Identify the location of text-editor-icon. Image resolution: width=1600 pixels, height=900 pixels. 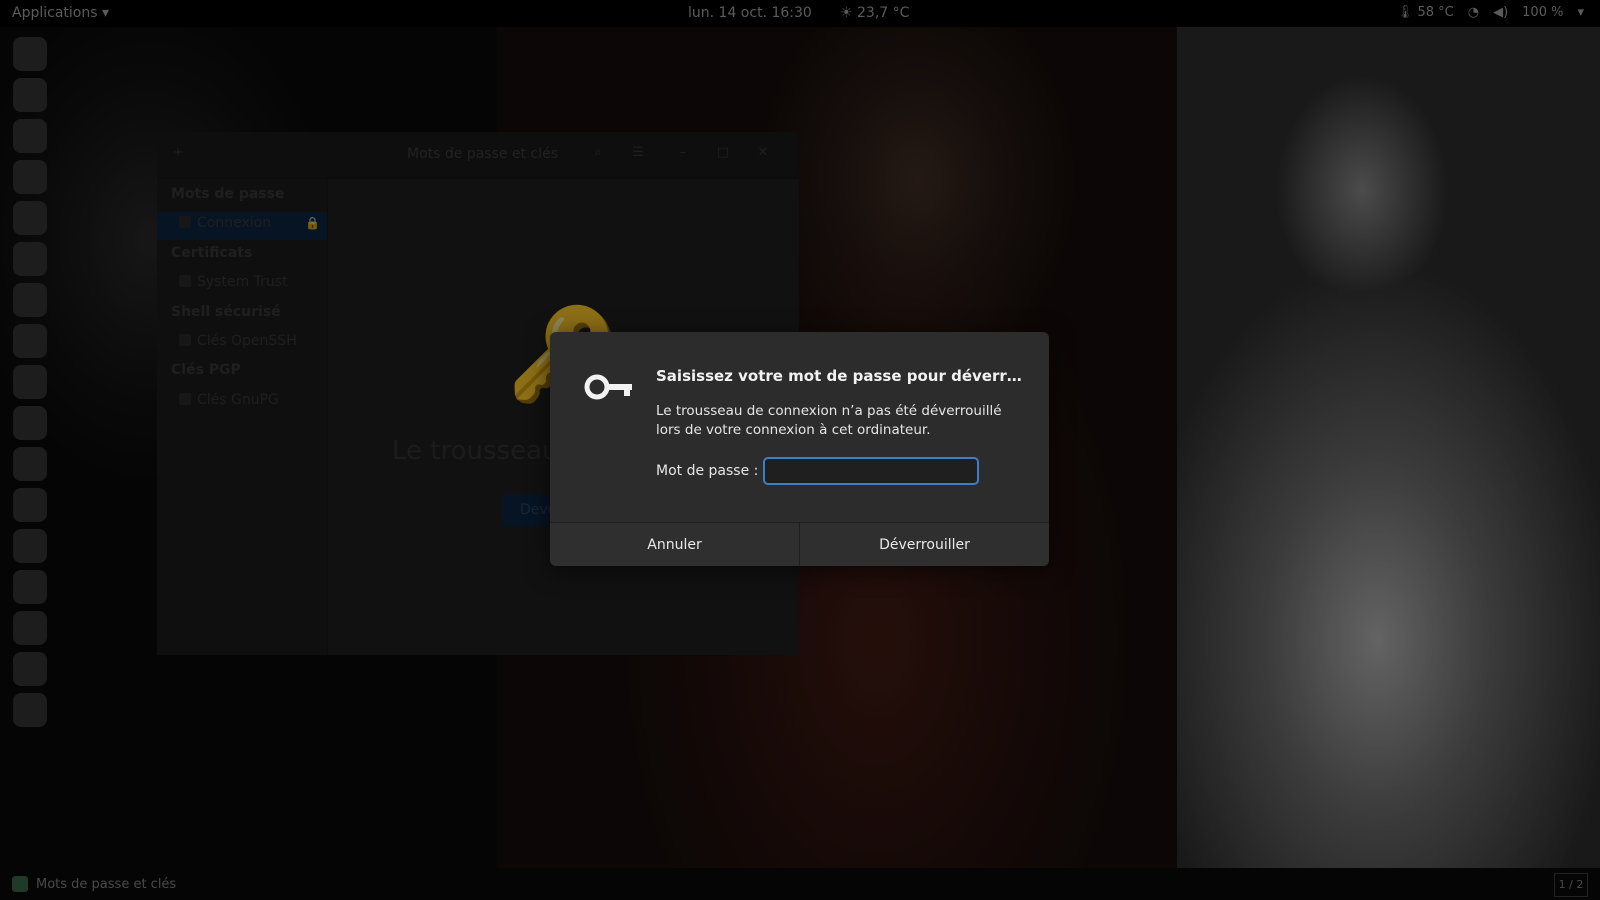
(30, 218).